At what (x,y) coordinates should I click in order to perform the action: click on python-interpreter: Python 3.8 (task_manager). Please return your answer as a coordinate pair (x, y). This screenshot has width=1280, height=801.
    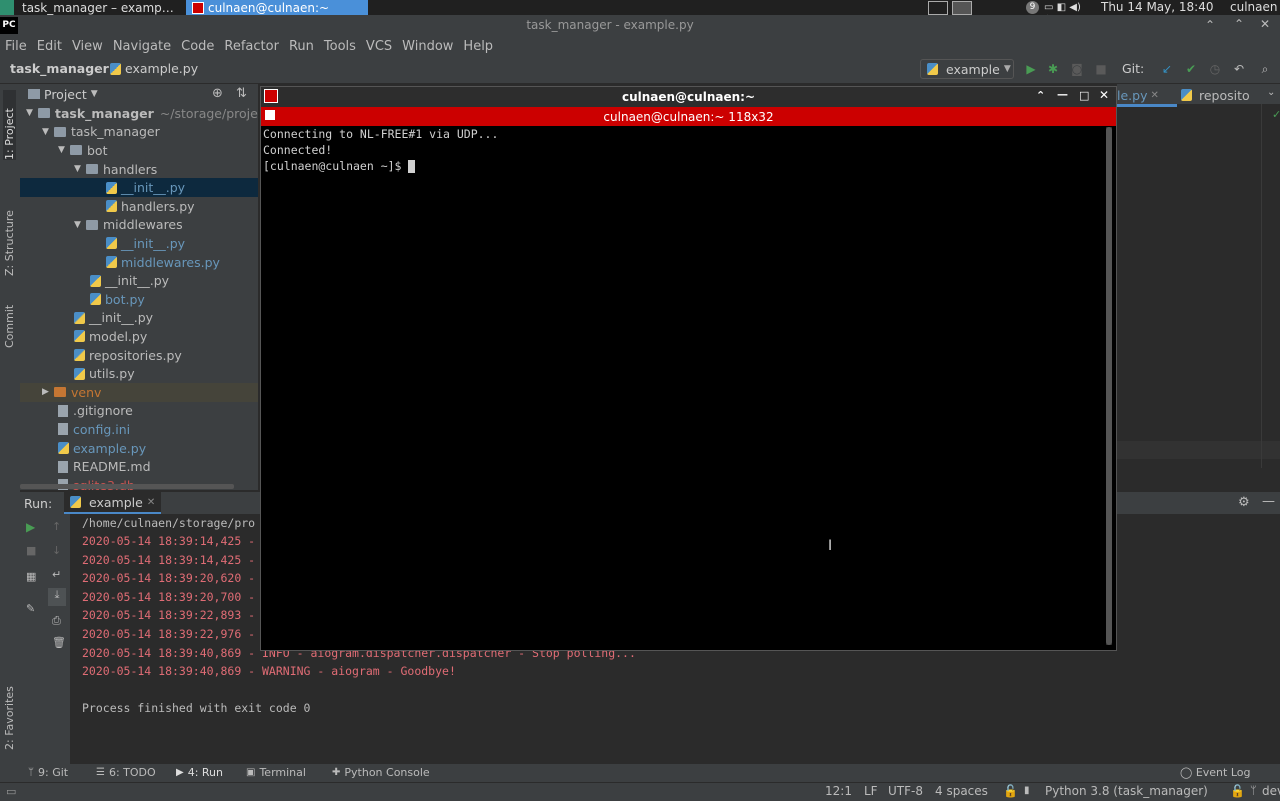
    Looking at the image, I should click on (1126, 791).